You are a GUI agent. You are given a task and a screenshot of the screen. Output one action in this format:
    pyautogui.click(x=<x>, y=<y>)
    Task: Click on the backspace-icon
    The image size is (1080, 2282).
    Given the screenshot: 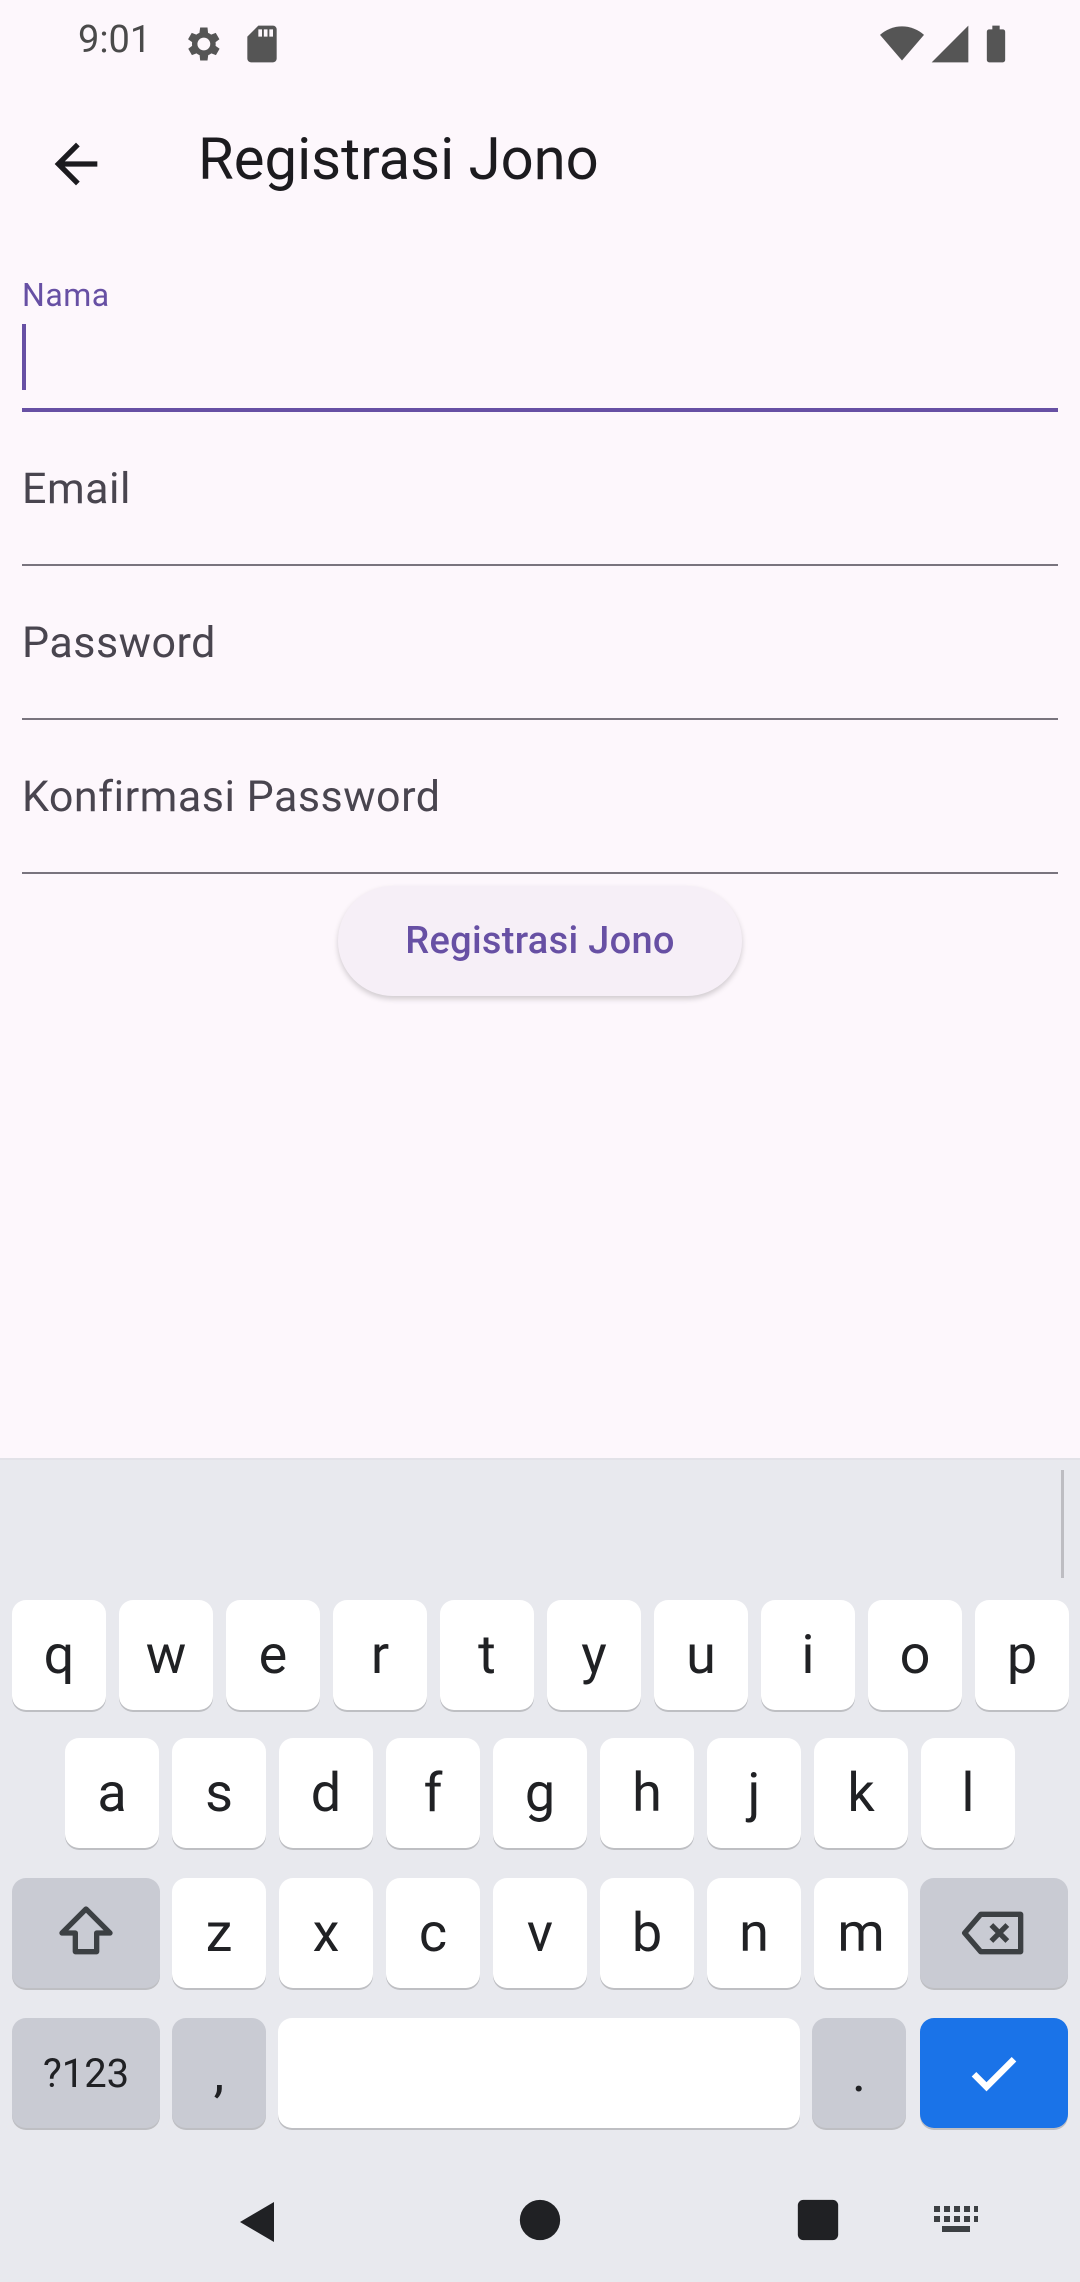 What is the action you would take?
    pyautogui.click(x=993, y=1933)
    